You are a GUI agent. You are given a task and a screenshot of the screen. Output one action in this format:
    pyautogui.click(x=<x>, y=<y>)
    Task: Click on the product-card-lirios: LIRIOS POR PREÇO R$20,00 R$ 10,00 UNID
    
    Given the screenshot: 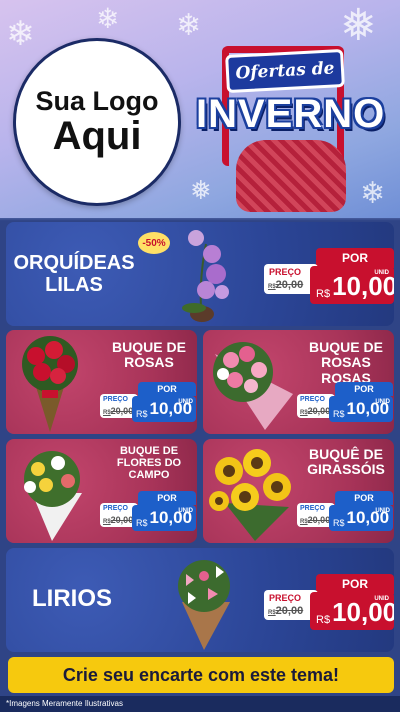 What is the action you would take?
    pyautogui.click(x=200, y=600)
    